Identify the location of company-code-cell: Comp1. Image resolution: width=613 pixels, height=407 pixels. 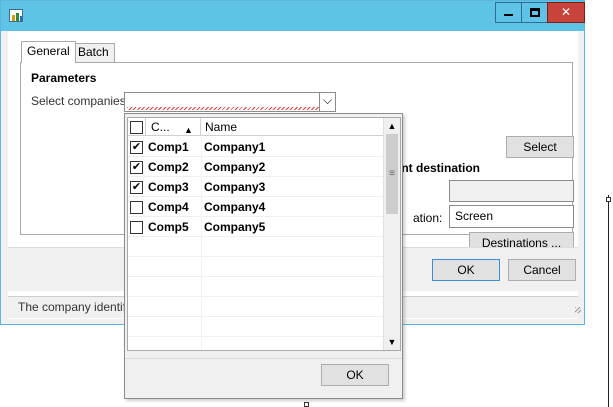
(168, 147).